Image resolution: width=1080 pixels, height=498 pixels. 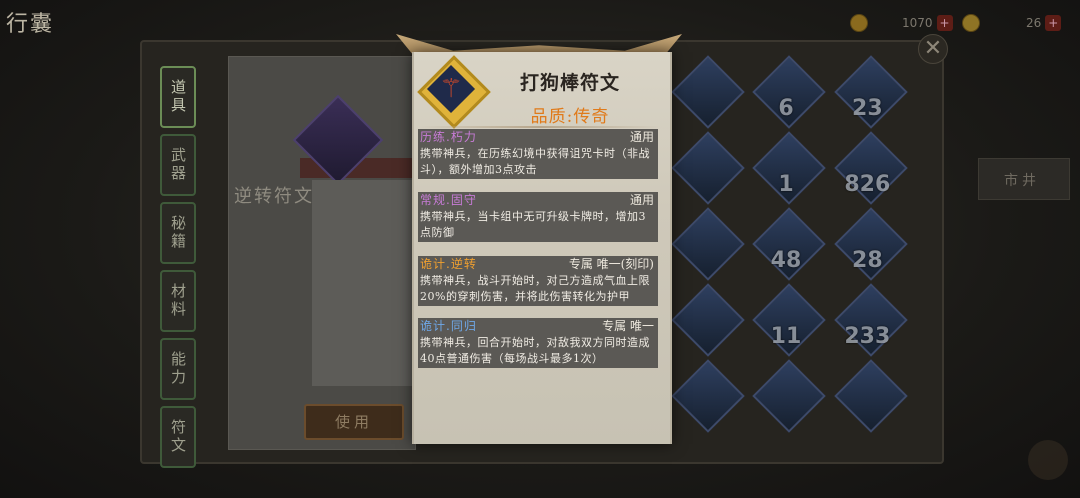 What do you see at coordinates (538, 289) in the screenshot?
I see `effect-description: 携带神兵，战斗开始时，对己方造成气血上限20%的穿刺伤害，并将此伤害转化为护甲` at bounding box center [538, 289].